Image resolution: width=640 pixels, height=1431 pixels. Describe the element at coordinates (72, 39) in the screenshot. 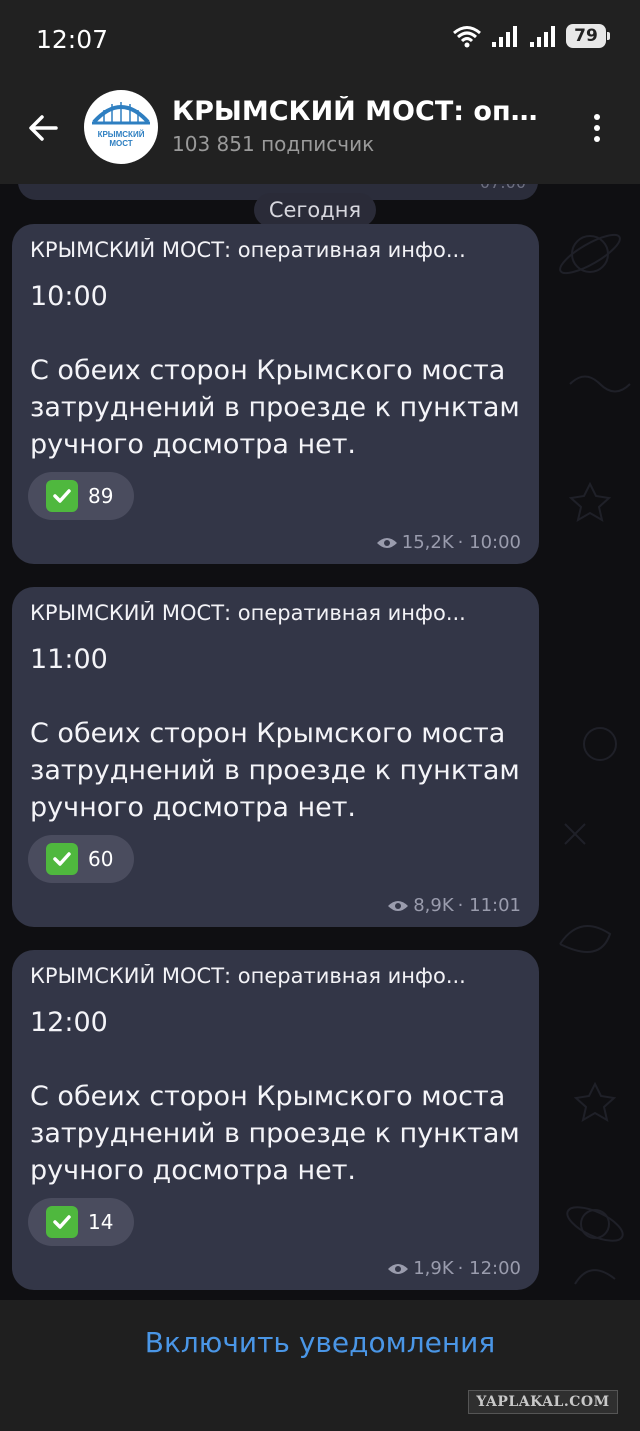

I see `status-time: 12:07` at that location.